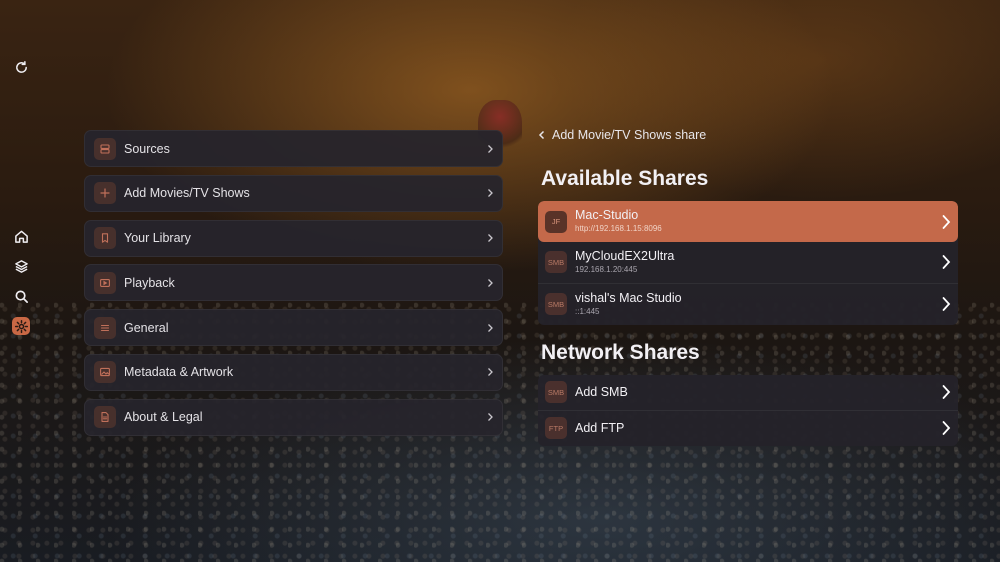  What do you see at coordinates (600, 427) in the screenshot?
I see `share-name: Add FTP` at bounding box center [600, 427].